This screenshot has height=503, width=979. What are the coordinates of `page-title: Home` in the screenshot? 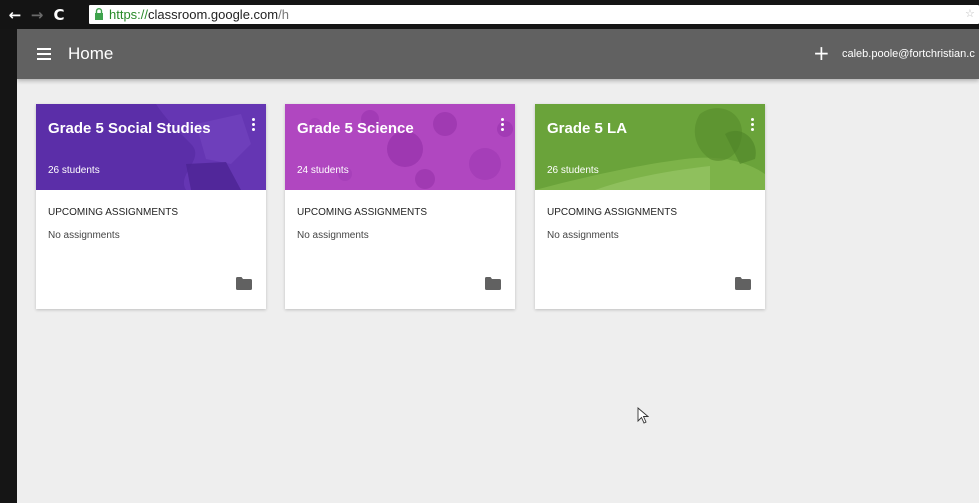 It's located at (91, 53).